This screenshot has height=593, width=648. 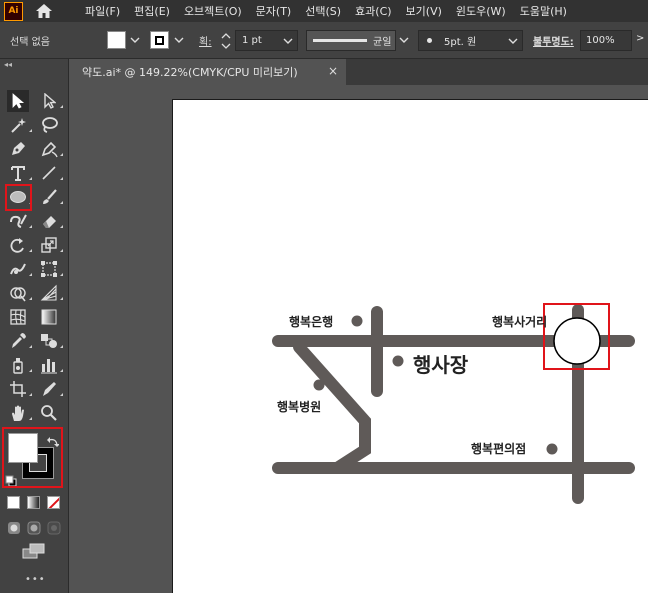 I want to click on opacity-more-button: >, so click(x=640, y=38).